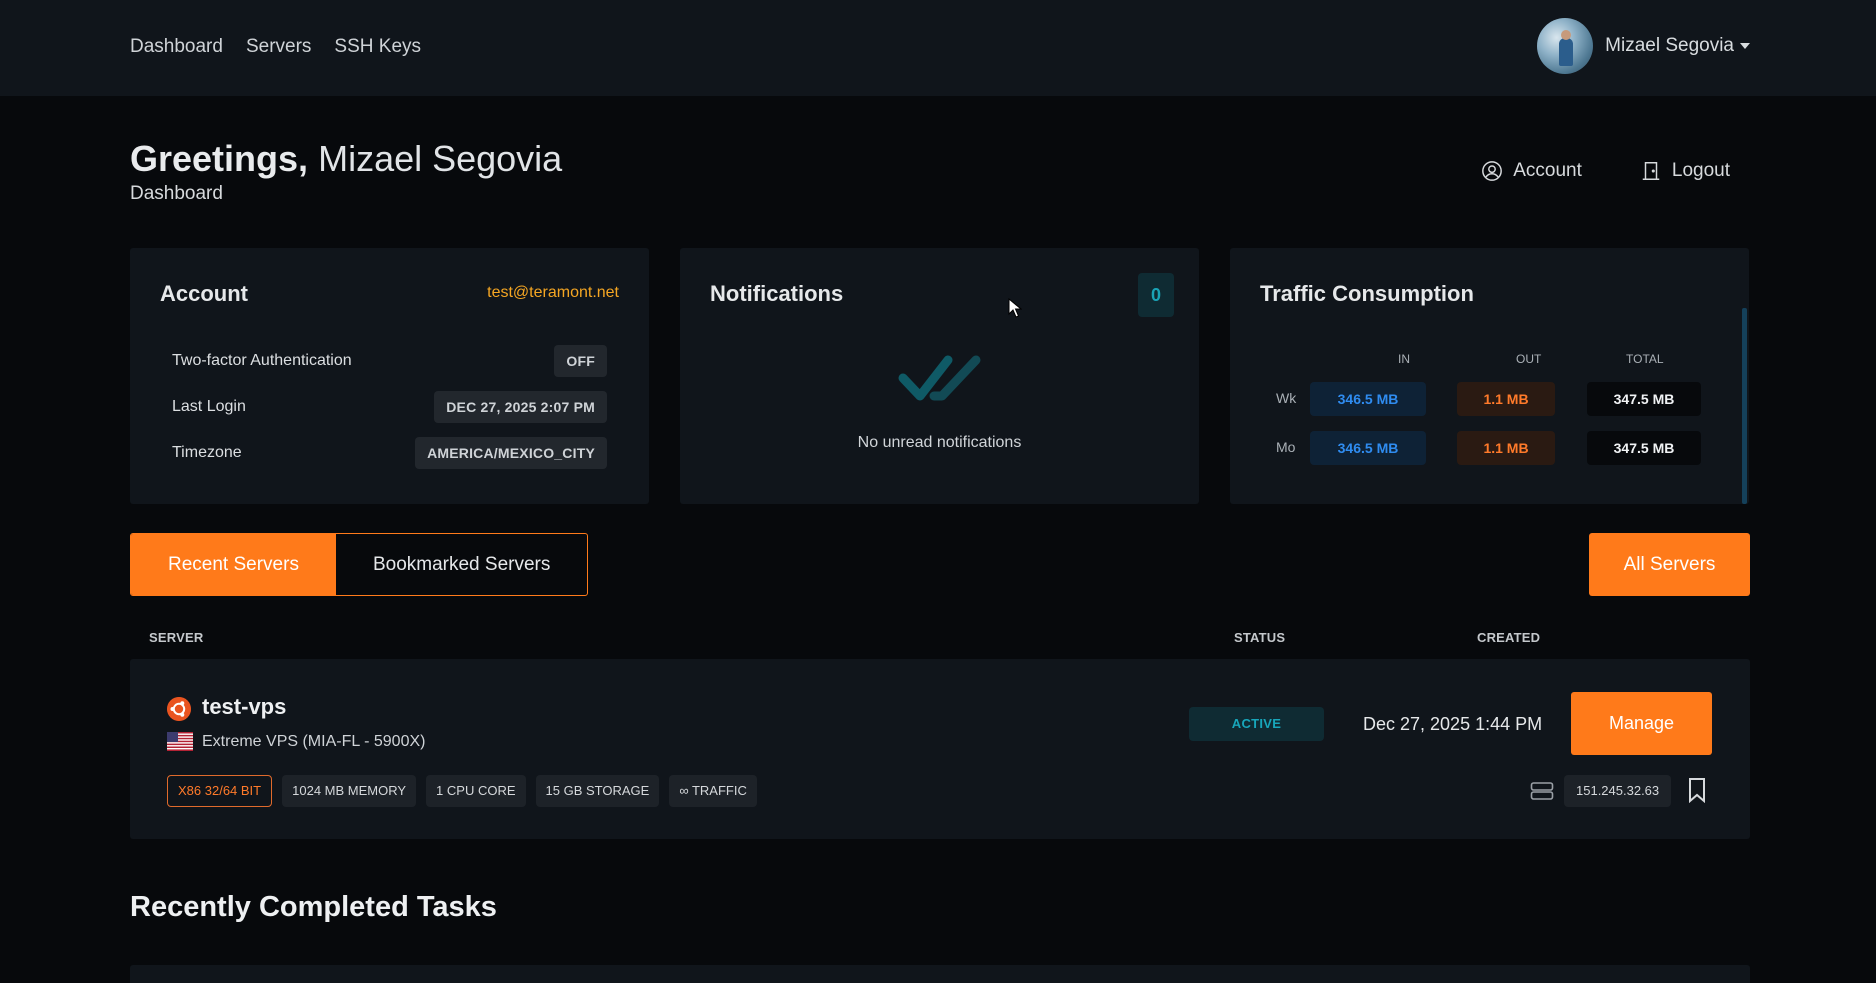 This screenshot has height=983, width=1876. Describe the element at coordinates (1744, 406) in the screenshot. I see `traffic-scrollbar` at that location.